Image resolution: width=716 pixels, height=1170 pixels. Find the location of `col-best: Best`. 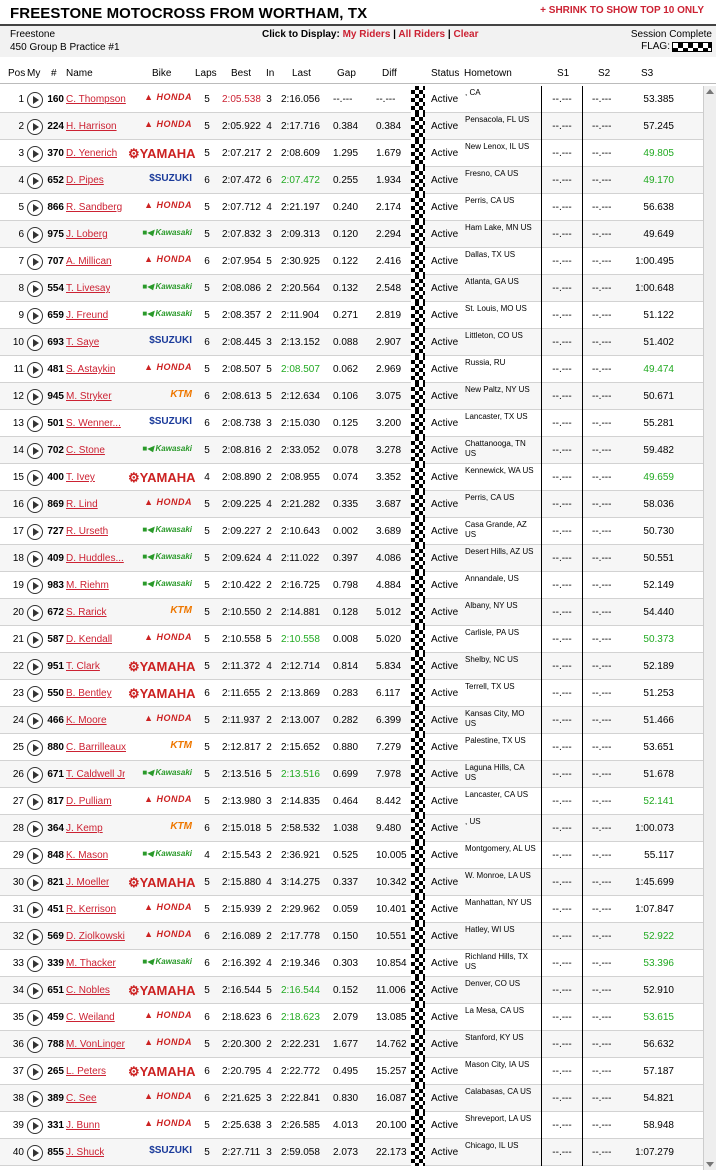

col-best: Best is located at coordinates (241, 73).